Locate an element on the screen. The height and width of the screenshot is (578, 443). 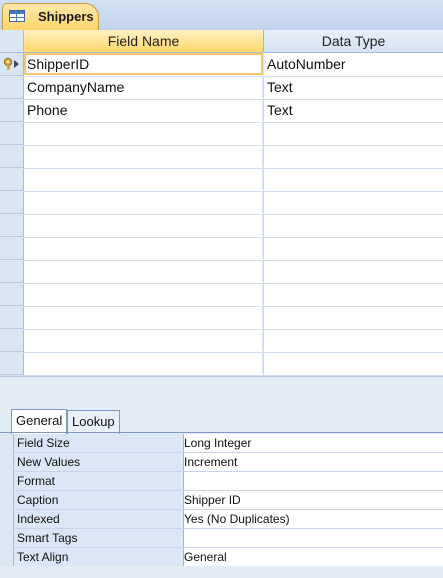
pane-splitter is located at coordinates (221, 391).